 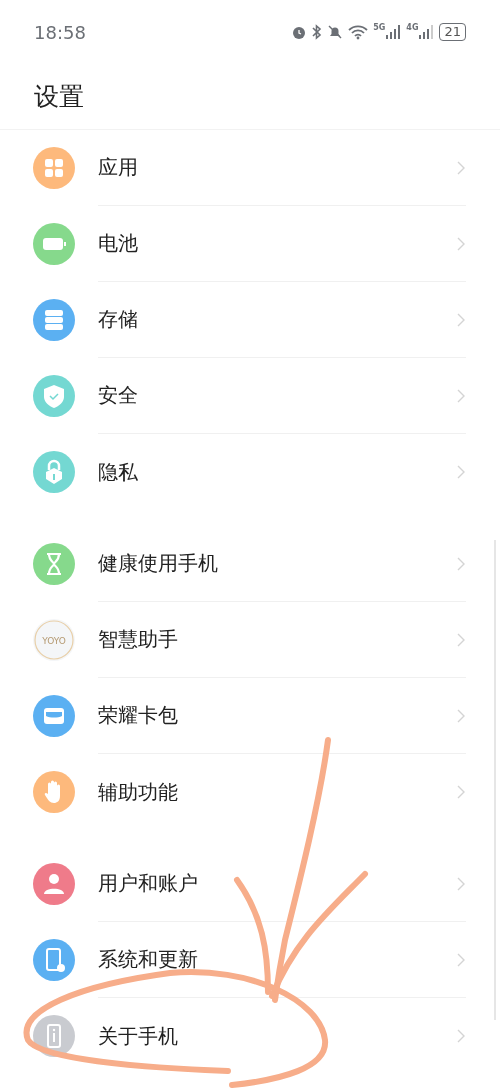 What do you see at coordinates (379, 28) in the screenshot?
I see `network-type: 5G` at bounding box center [379, 28].